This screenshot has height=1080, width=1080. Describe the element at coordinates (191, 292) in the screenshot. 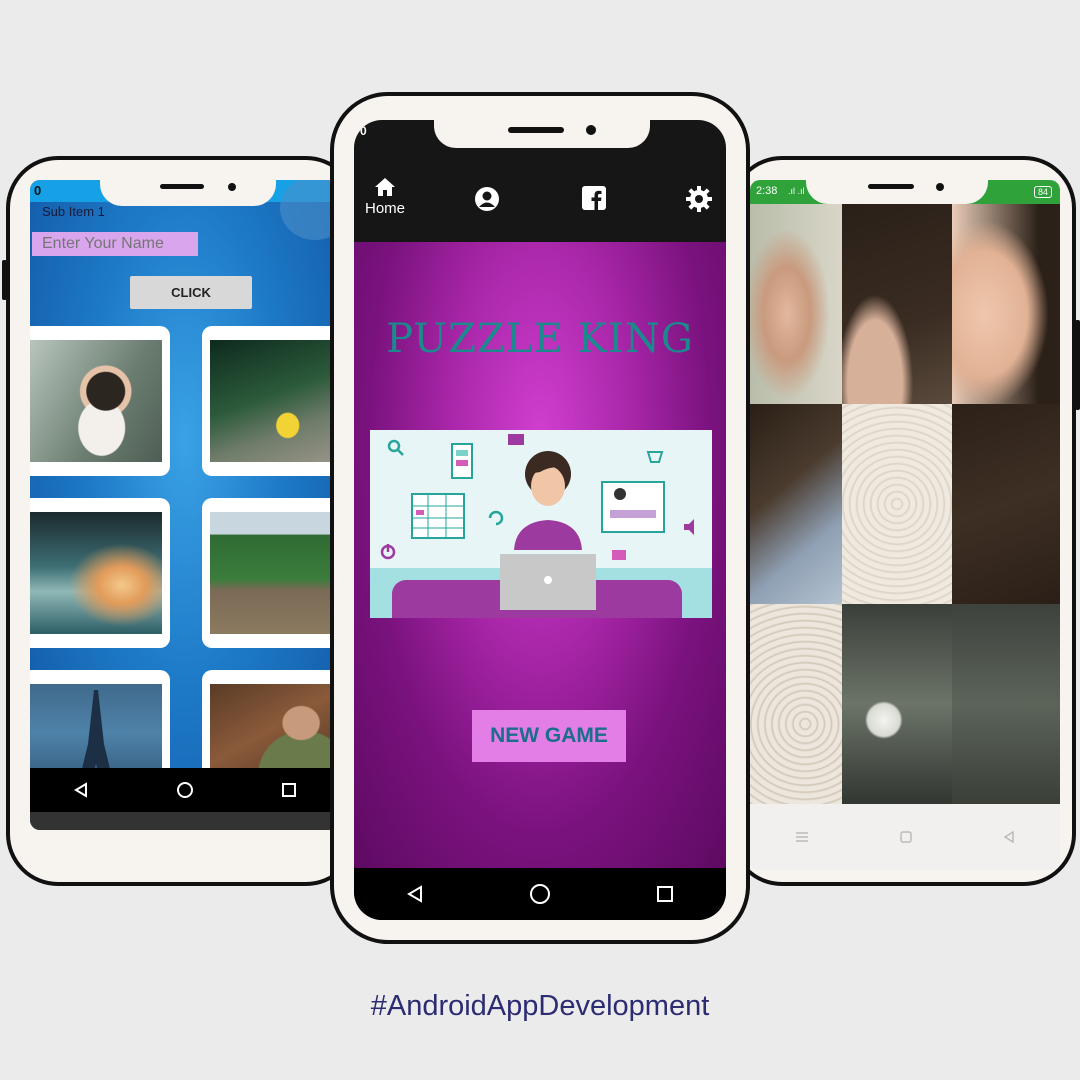

I see `click-button: CLICK` at that location.